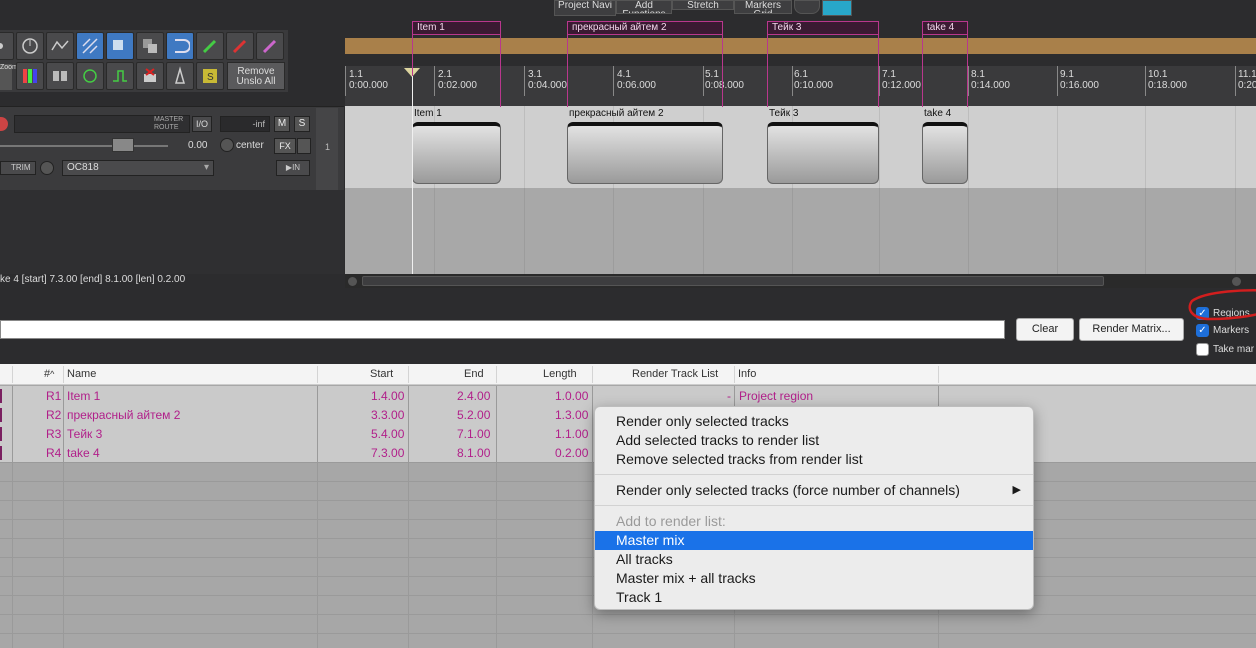  I want to click on metronome-icon, so click(180, 76).